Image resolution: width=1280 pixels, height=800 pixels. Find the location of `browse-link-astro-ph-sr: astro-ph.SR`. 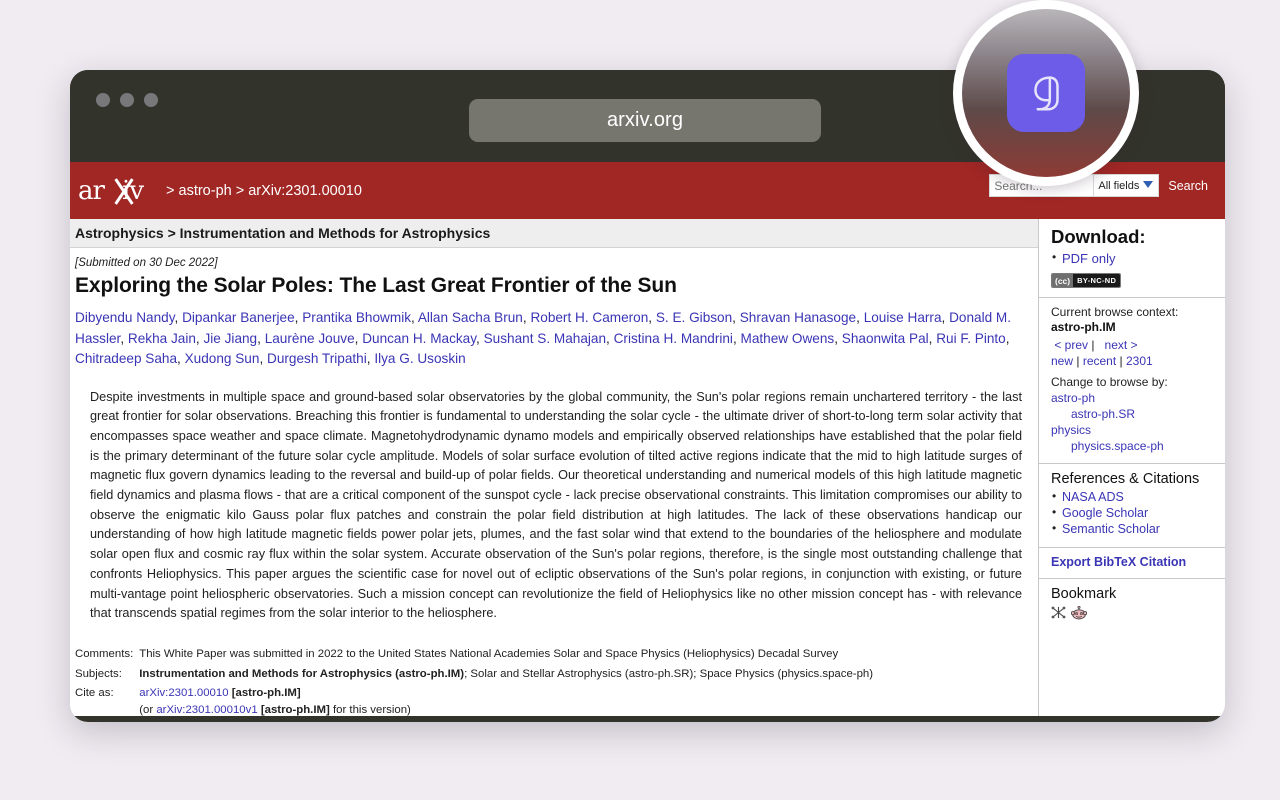

browse-link-astro-ph-sr: astro-ph.SR is located at coordinates (1103, 414).